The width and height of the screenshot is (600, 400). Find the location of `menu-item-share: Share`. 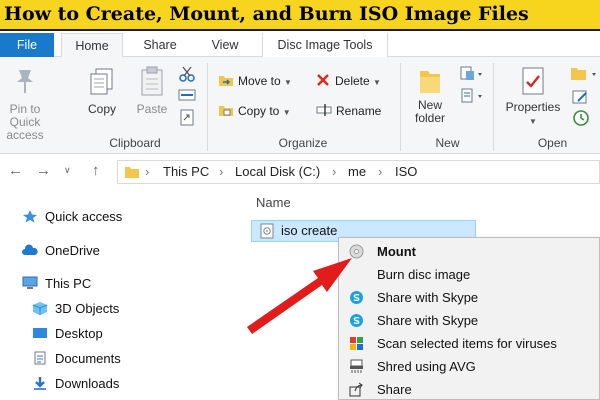

menu-item-share: Share is located at coordinates (469, 389).